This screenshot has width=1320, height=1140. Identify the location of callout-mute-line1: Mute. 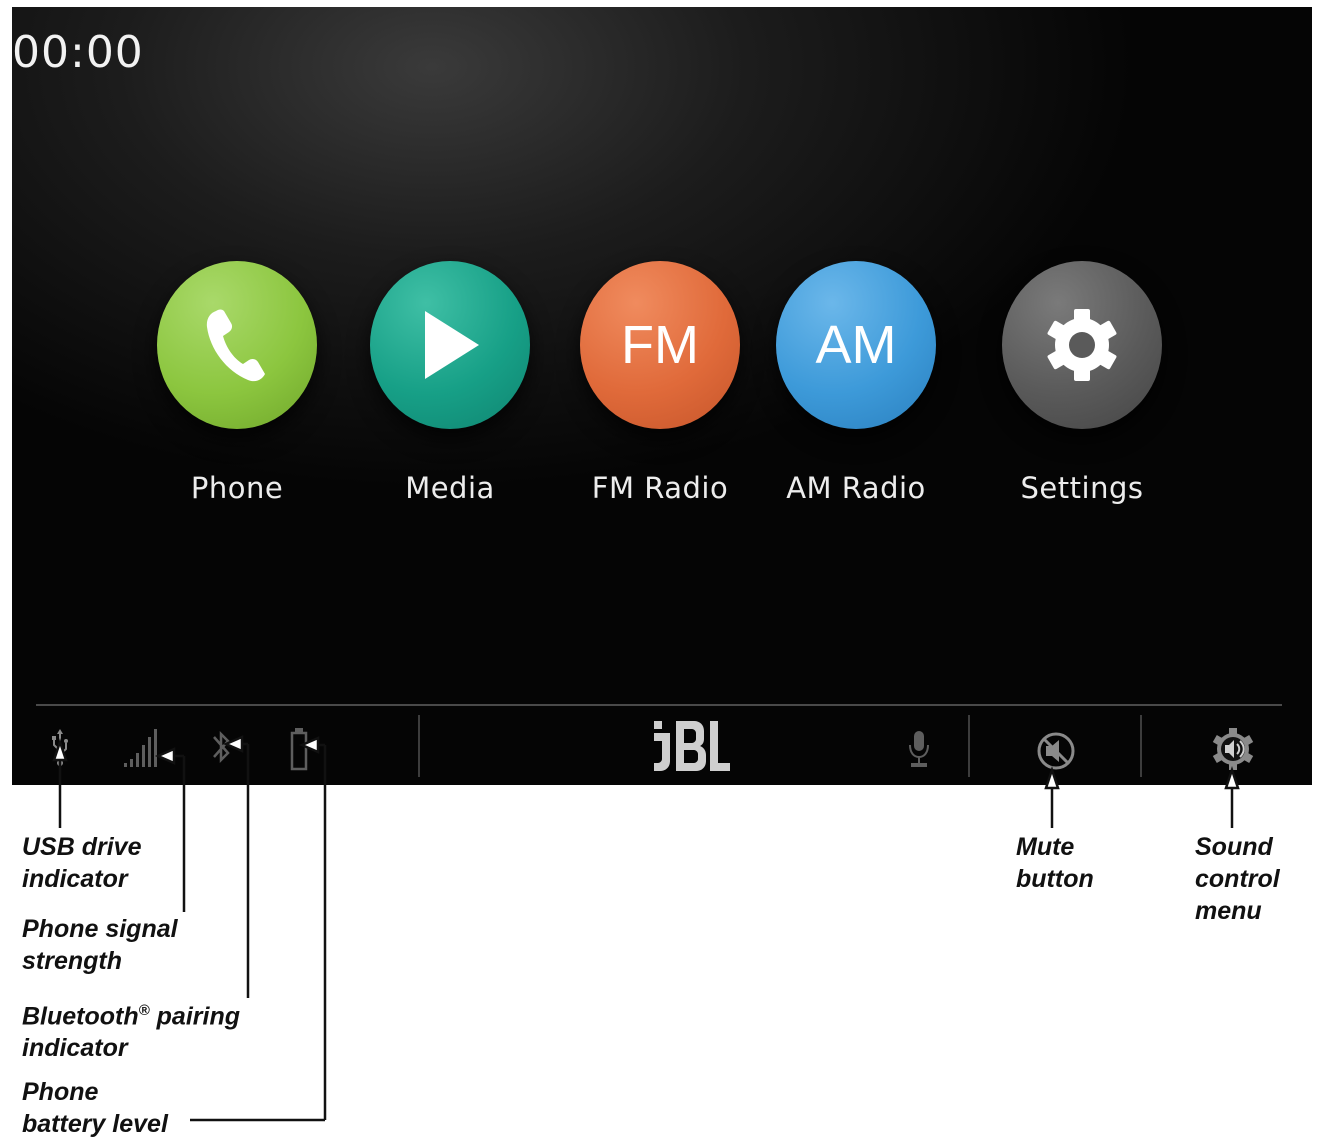
(1045, 847).